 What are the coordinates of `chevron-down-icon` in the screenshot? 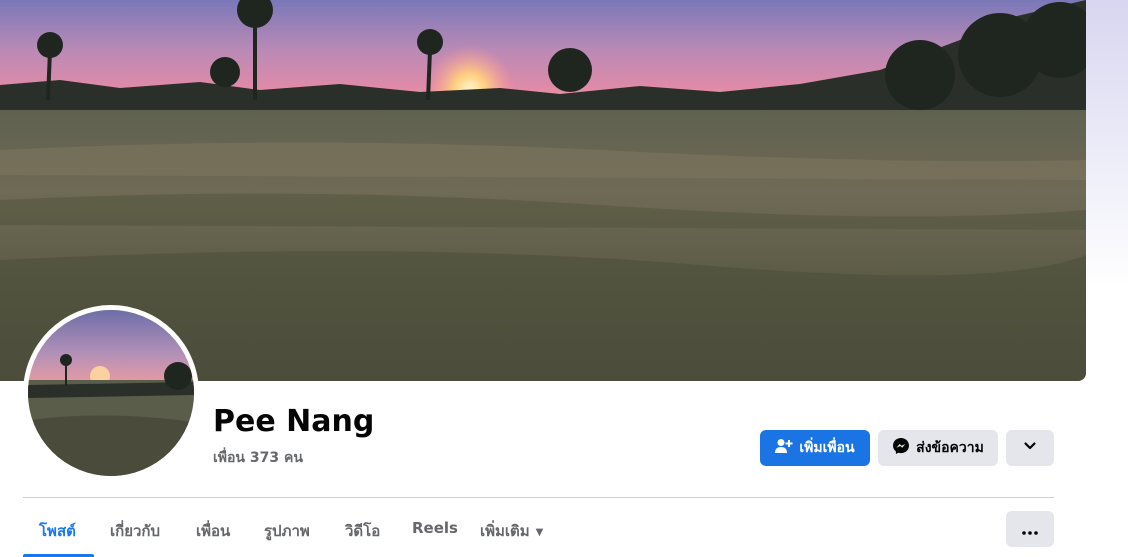 It's located at (1030, 448).